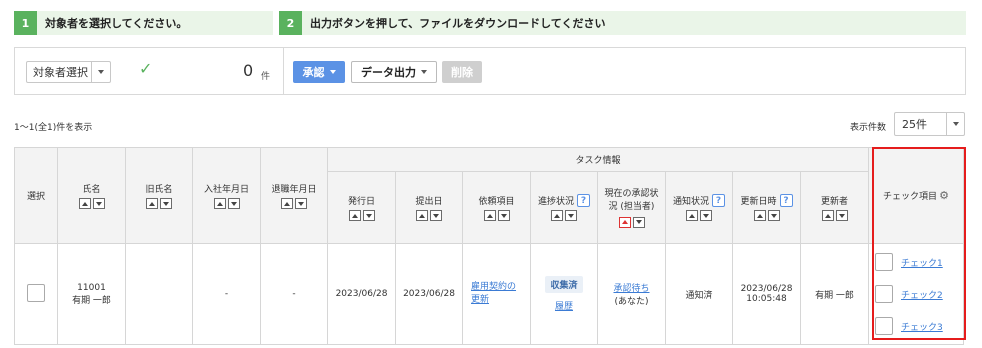 The width and height of the screenshot is (982, 348). I want to click on header-label: 更新者, so click(834, 202).